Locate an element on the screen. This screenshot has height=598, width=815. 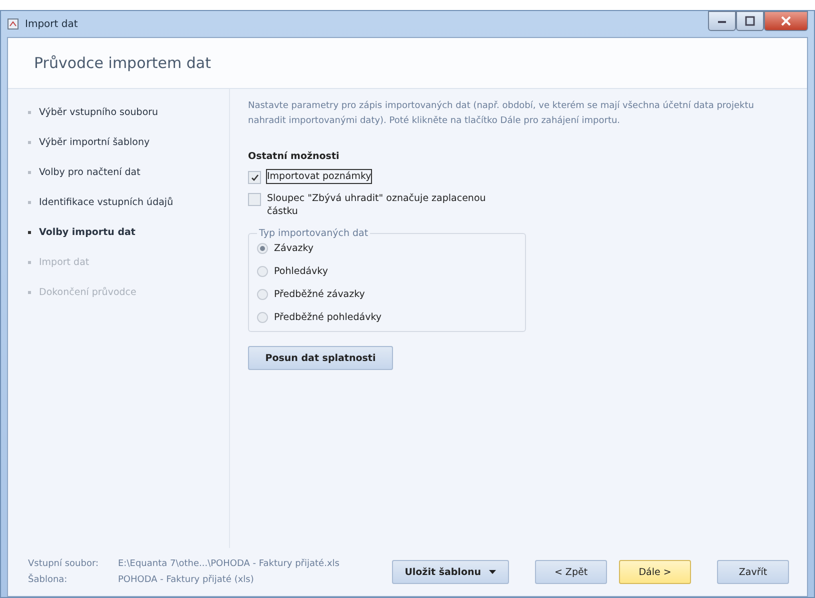
wizard-step: Dokončení průvodce is located at coordinates (128, 292).